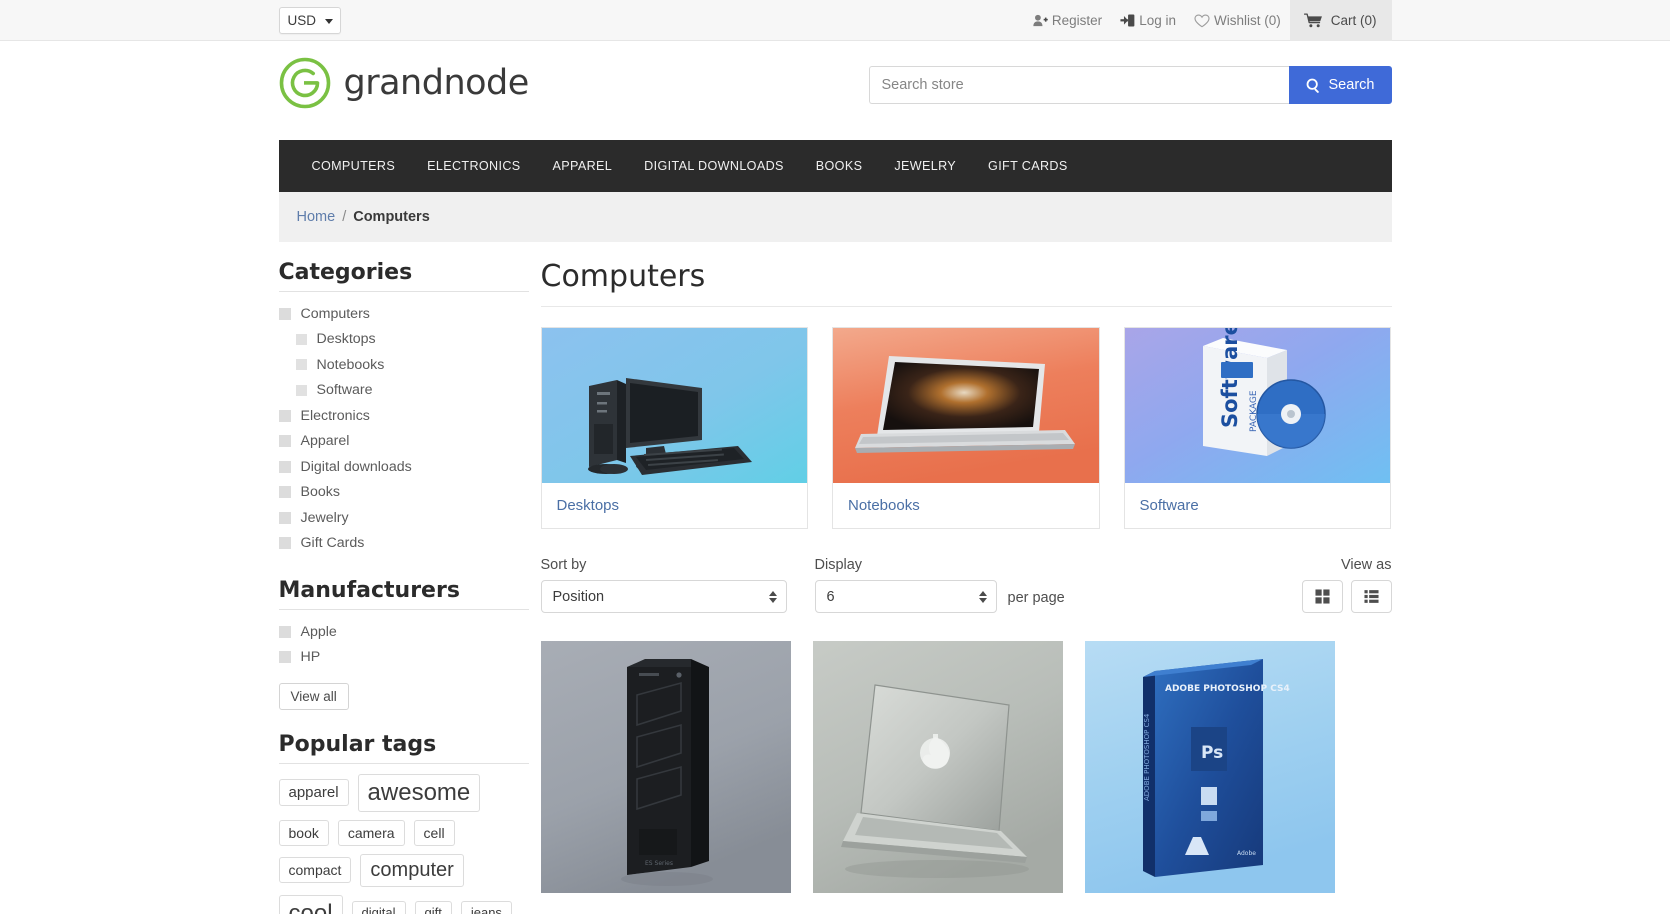 The width and height of the screenshot is (1670, 914). I want to click on wishlist-label: Wishlist (0), so click(1247, 20).